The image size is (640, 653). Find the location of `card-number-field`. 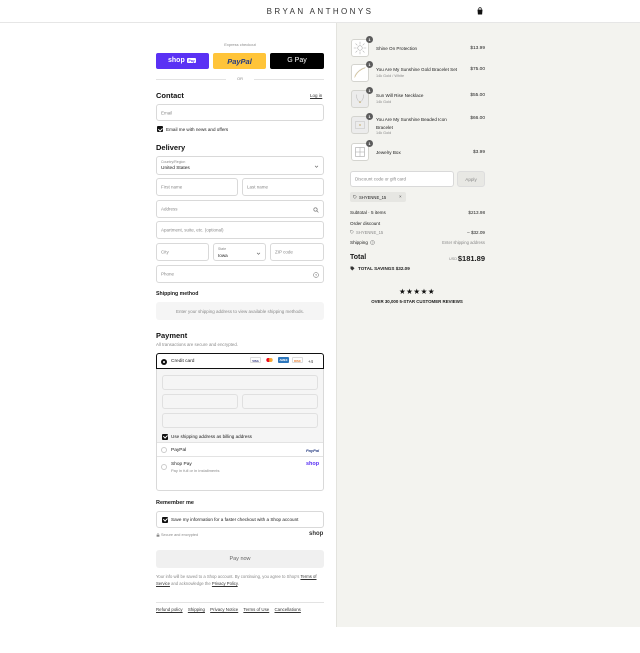

card-number-field is located at coordinates (240, 382).